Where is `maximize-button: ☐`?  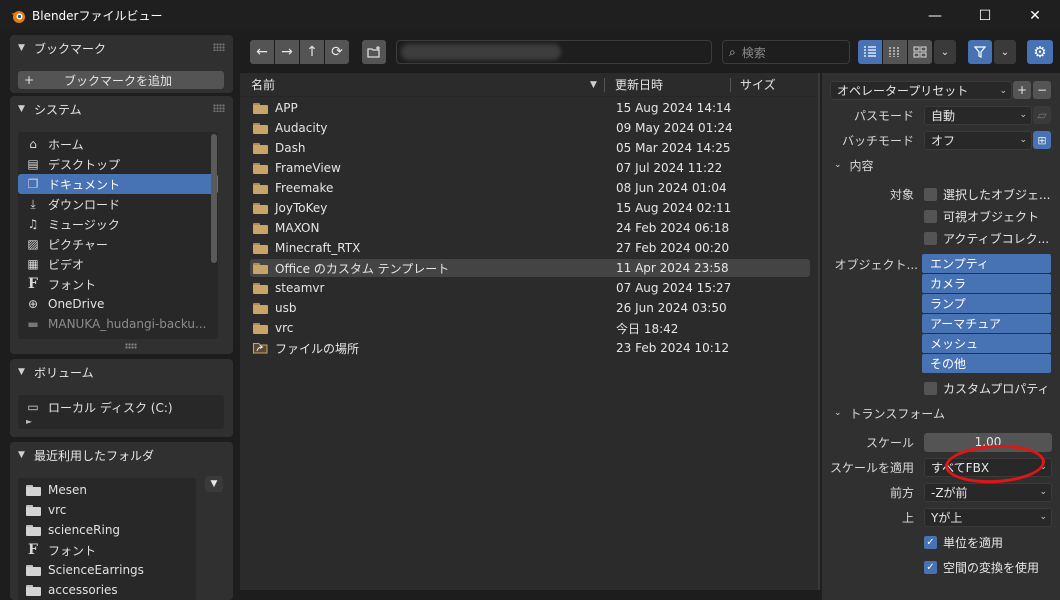
maximize-button: ☐ is located at coordinates (985, 15).